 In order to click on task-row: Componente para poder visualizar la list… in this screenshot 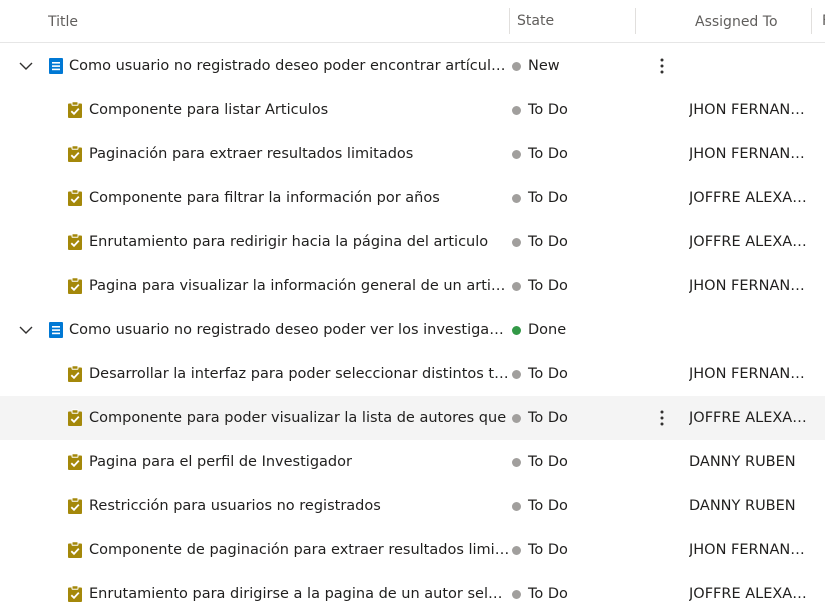, I will do `click(412, 418)`.